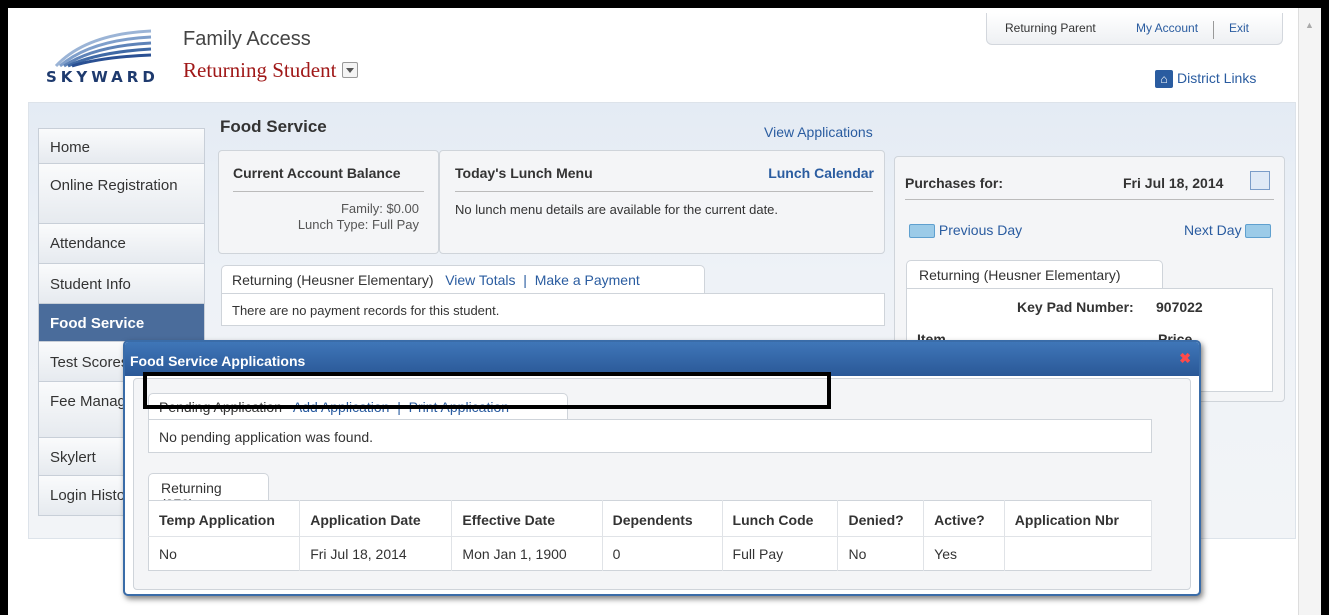  What do you see at coordinates (1173, 183) in the screenshot?
I see `purchases-date: Fri Jul 18, 2014` at bounding box center [1173, 183].